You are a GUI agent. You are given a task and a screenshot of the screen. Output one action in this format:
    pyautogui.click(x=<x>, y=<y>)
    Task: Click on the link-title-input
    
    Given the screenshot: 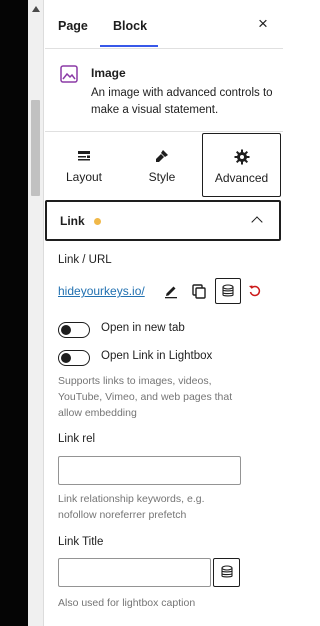 What is the action you would take?
    pyautogui.click(x=134, y=572)
    